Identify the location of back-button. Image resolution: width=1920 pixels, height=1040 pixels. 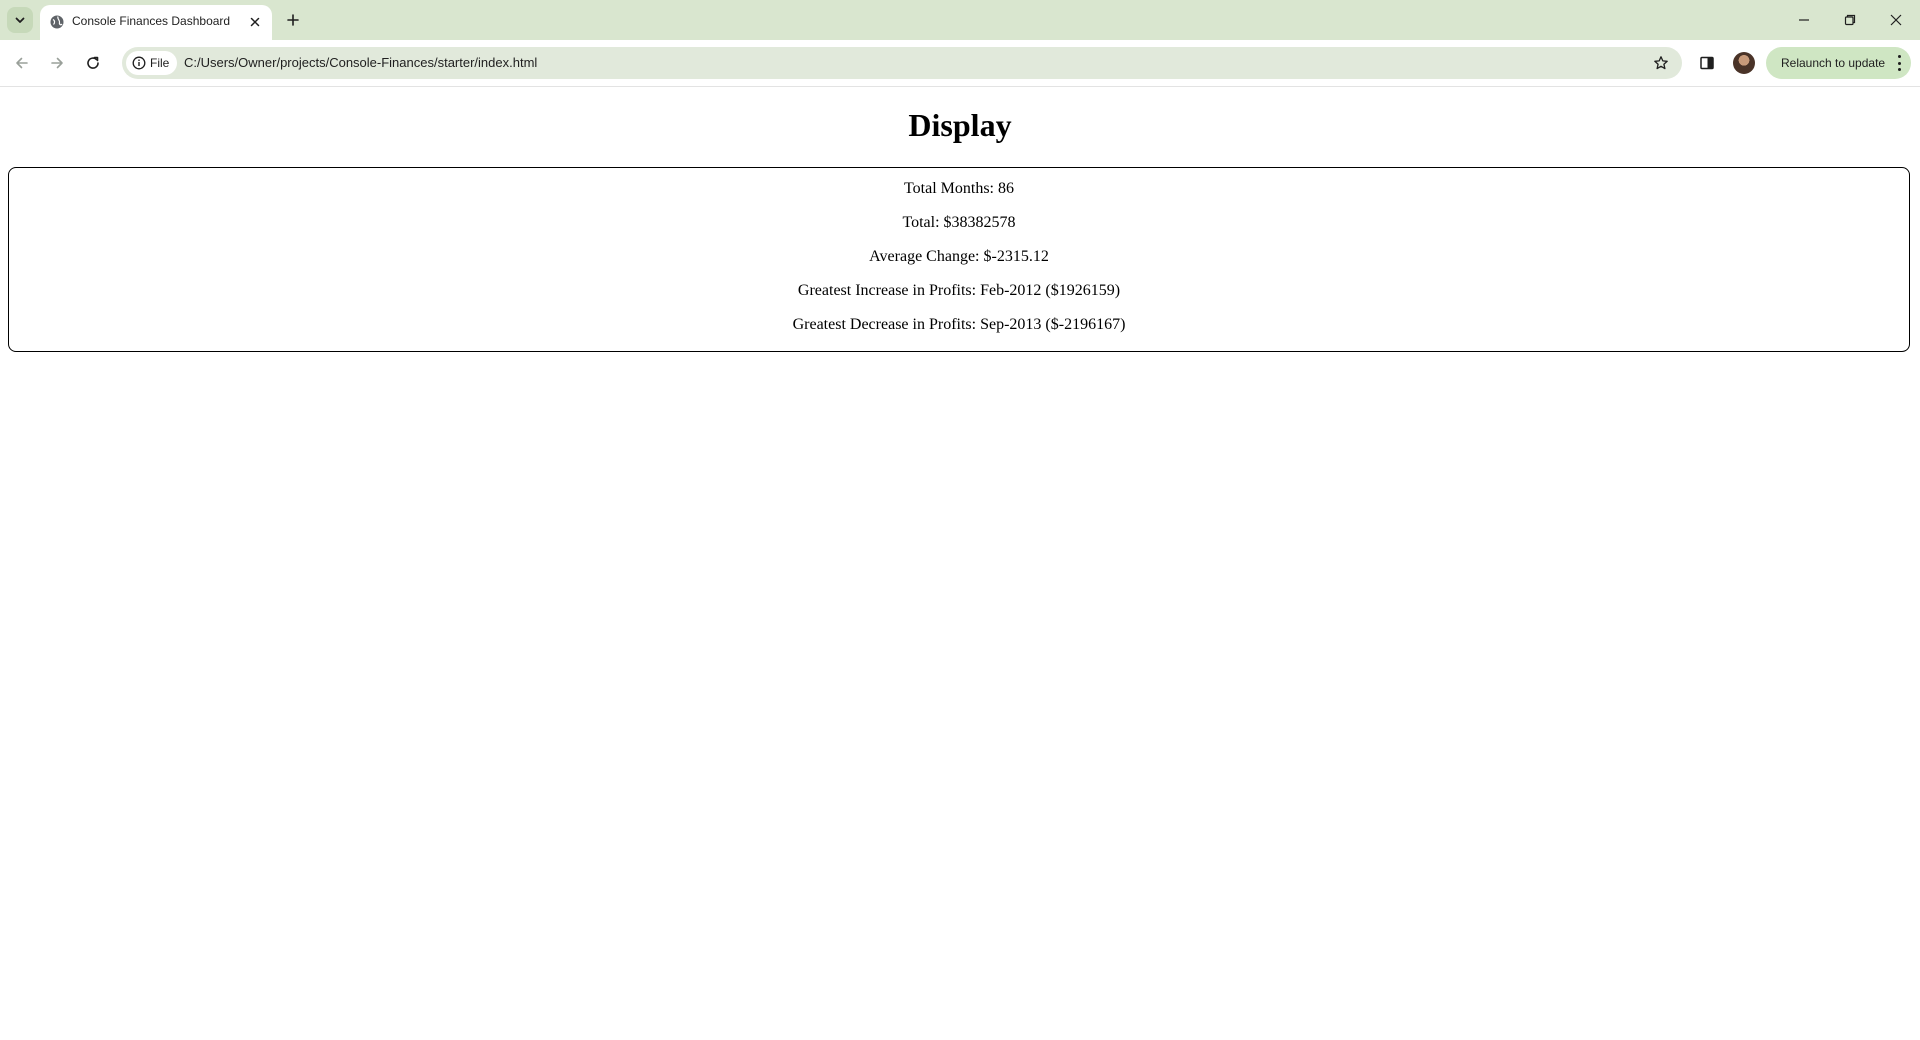
(22, 63).